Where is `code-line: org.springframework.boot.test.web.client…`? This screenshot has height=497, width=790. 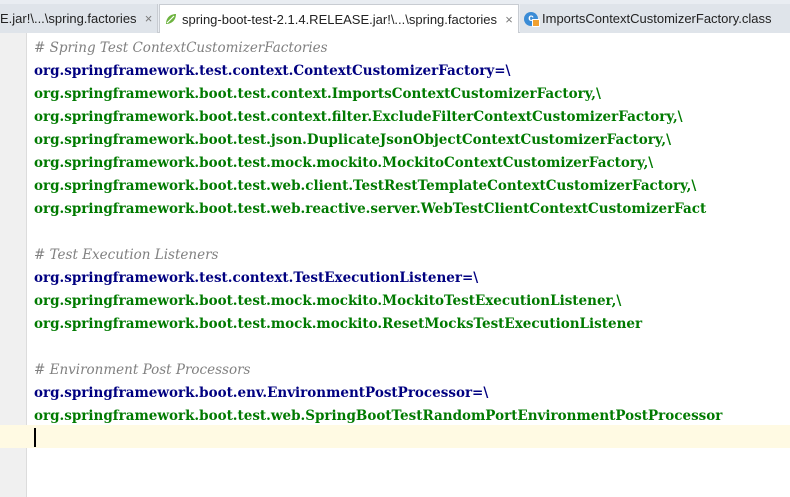
code-line: org.springframework.boot.test.web.client… is located at coordinates (378, 186).